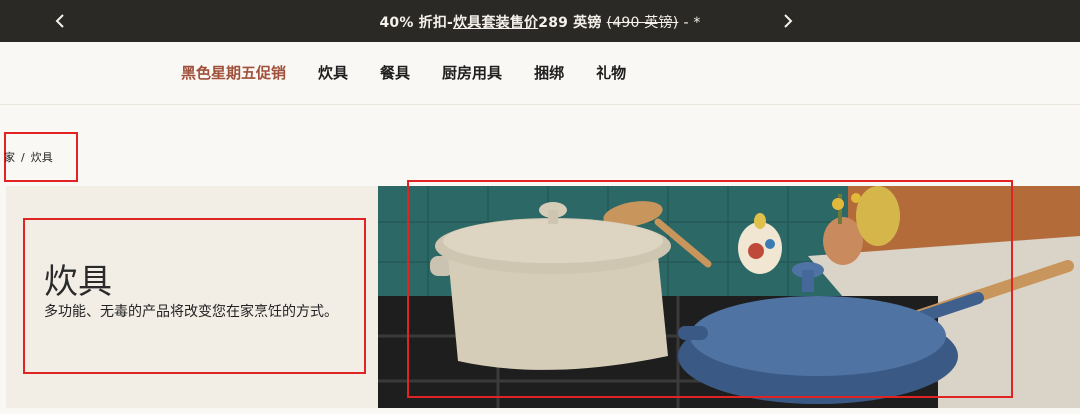 The width and height of the screenshot is (1080, 414). Describe the element at coordinates (413, 23) in the screenshot. I see `announcement-discount: 40% 折扣` at that location.